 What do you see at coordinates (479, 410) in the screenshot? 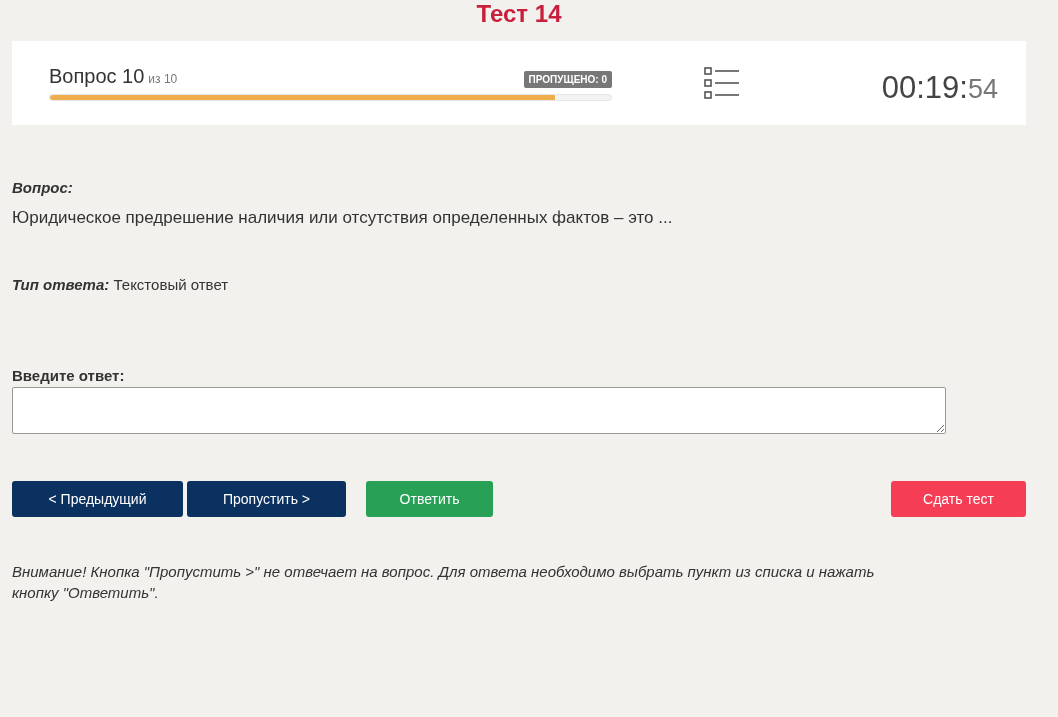
I see `answer-field` at bounding box center [479, 410].